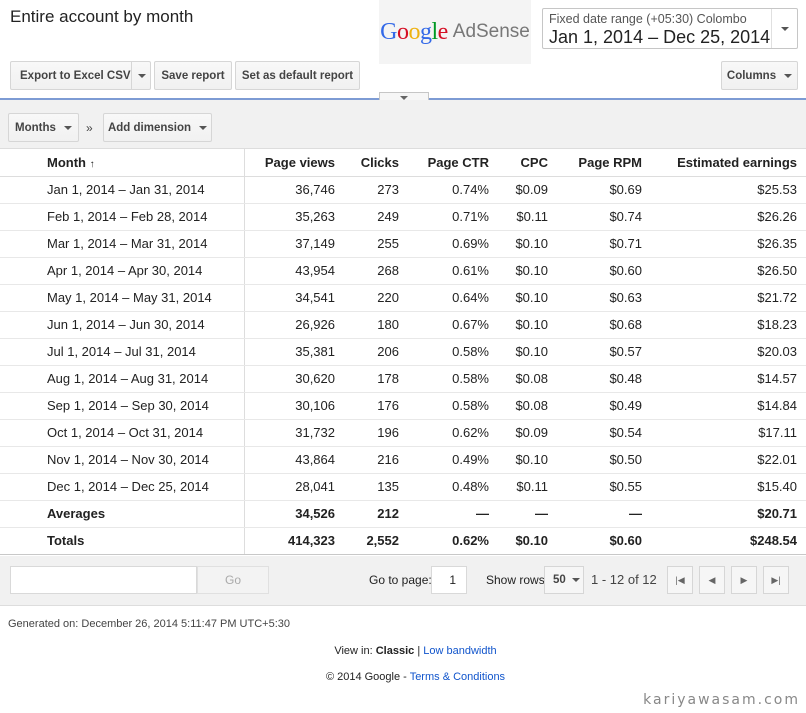 Image resolution: width=806 pixels, height=713 pixels. I want to click on google-letter: e, so click(443, 31).